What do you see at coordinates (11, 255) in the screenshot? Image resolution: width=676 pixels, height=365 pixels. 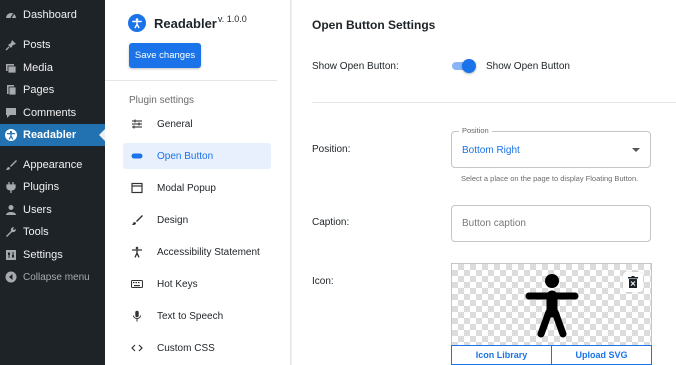 I see `settings-icon` at bounding box center [11, 255].